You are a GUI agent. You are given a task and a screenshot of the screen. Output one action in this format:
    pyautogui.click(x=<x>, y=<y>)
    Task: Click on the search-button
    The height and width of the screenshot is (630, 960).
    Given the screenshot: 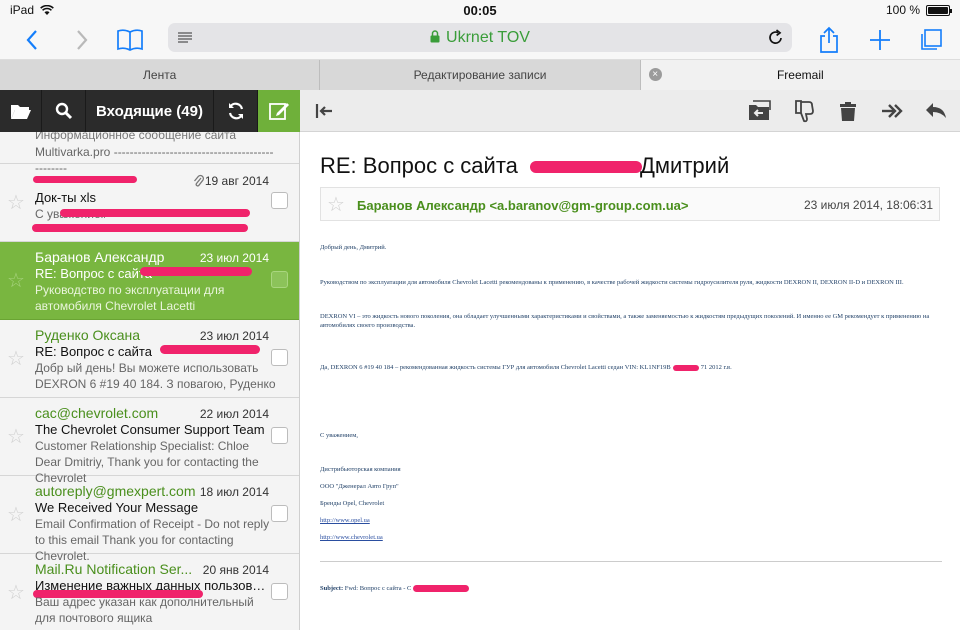 What is the action you would take?
    pyautogui.click(x=64, y=111)
    